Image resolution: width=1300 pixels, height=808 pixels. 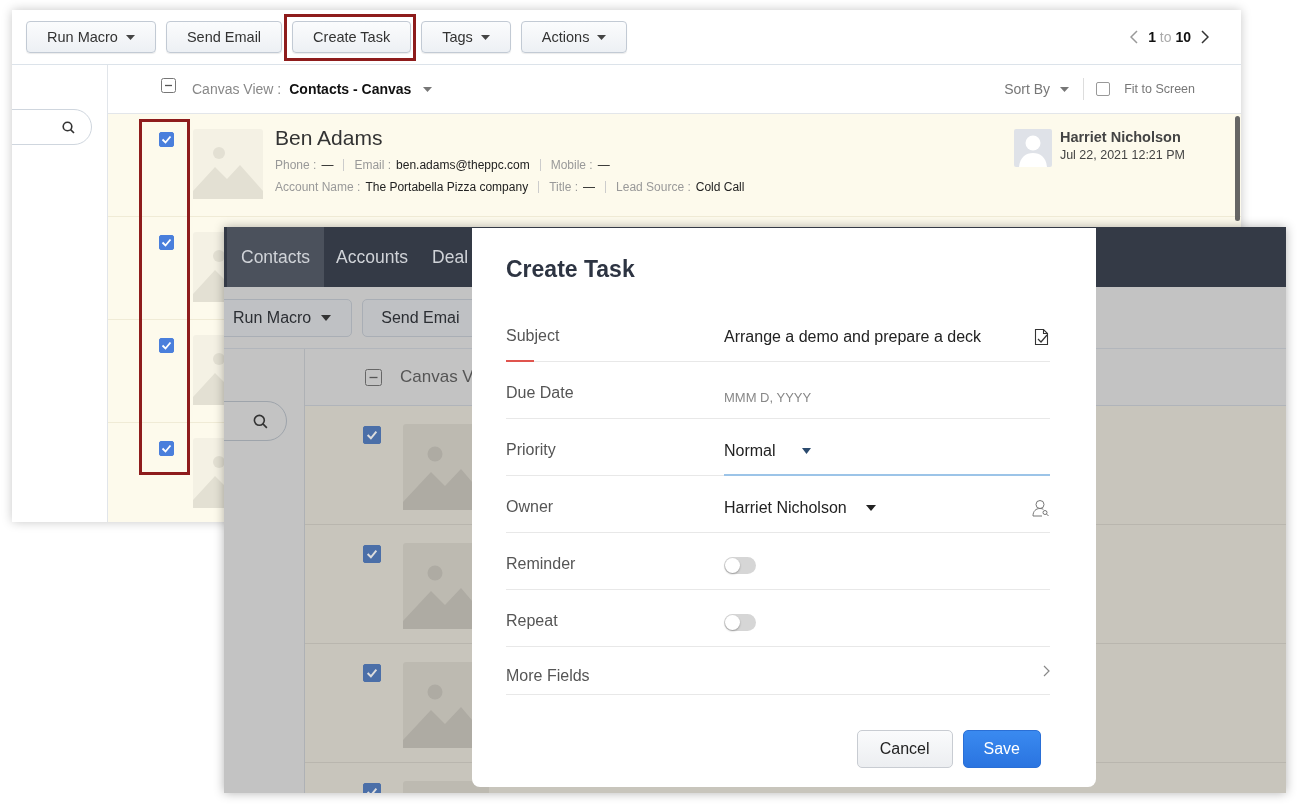 I want to click on document-check-icon, so click(x=1042, y=337).